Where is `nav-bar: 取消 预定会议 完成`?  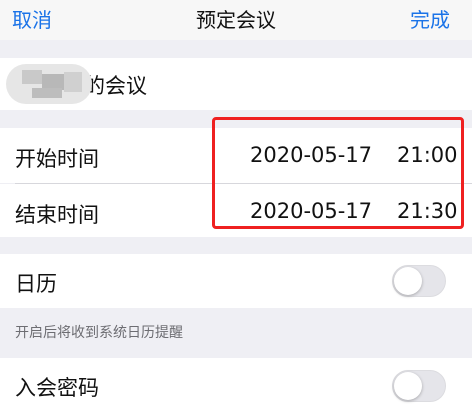 nav-bar: 取消 预定会议 完成 is located at coordinates (236, 20).